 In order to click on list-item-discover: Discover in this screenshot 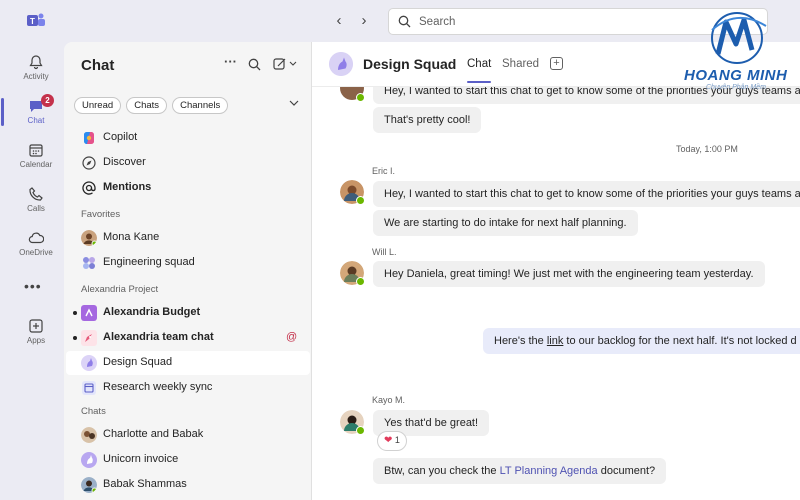, I will do `click(188, 163)`.